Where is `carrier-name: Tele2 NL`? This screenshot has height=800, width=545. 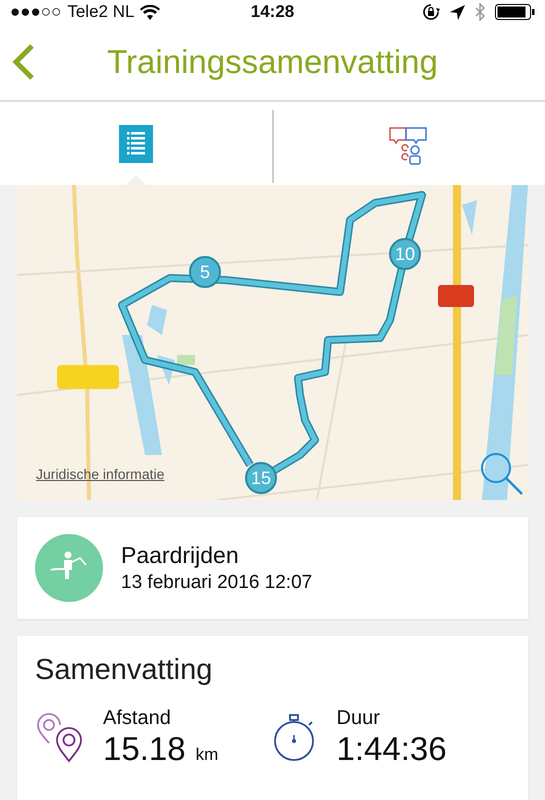 carrier-name: Tele2 NL is located at coordinates (100, 12).